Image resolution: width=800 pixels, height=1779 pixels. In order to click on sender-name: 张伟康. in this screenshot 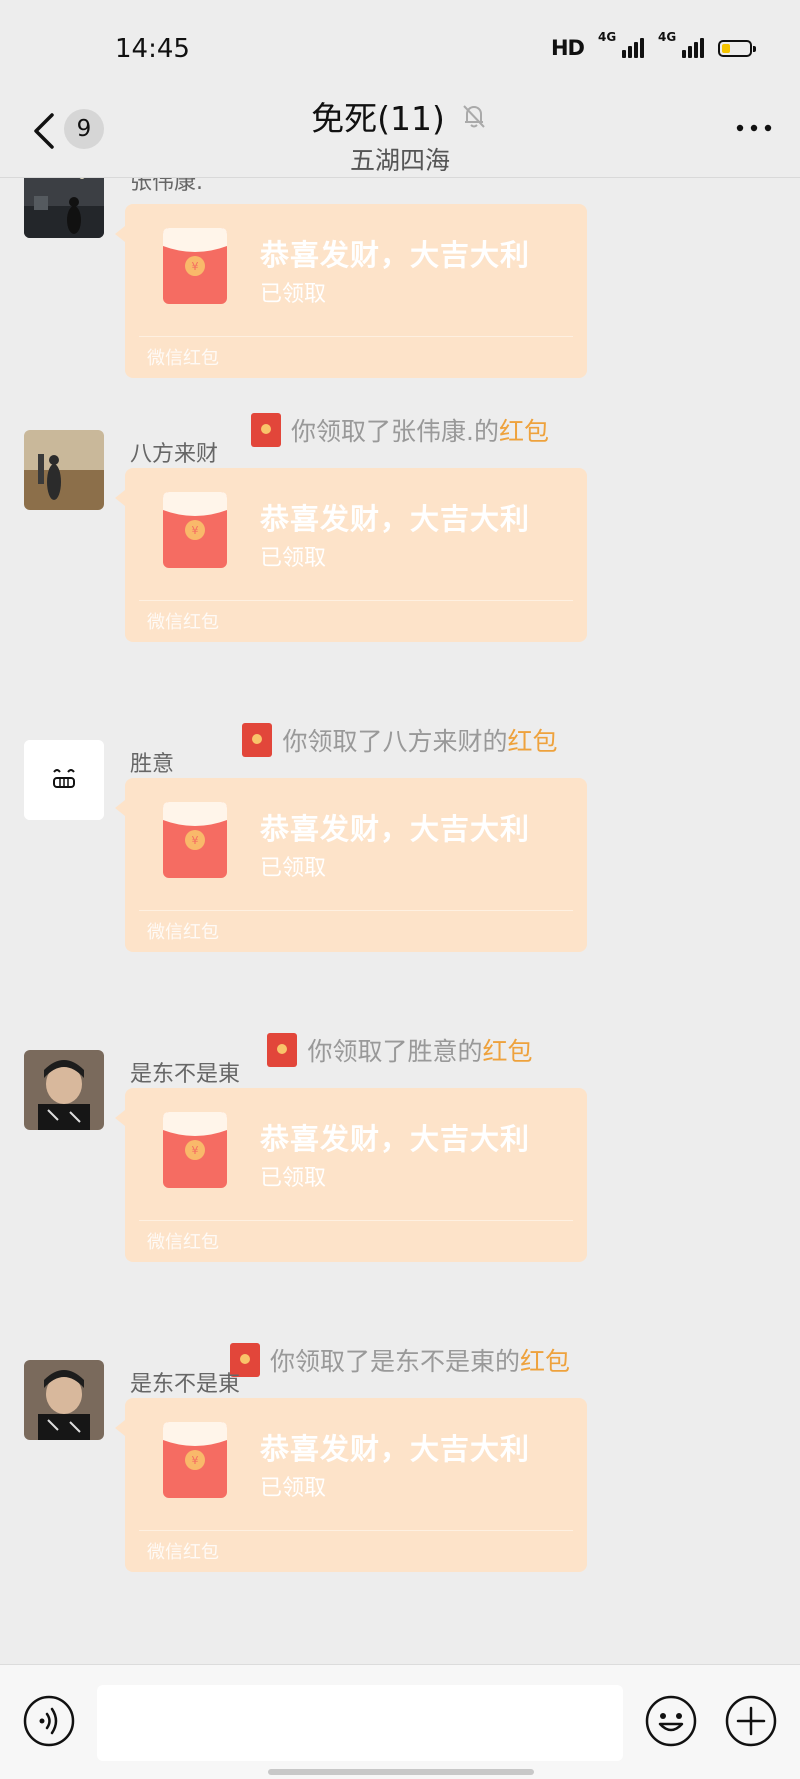, I will do `click(166, 186)`.